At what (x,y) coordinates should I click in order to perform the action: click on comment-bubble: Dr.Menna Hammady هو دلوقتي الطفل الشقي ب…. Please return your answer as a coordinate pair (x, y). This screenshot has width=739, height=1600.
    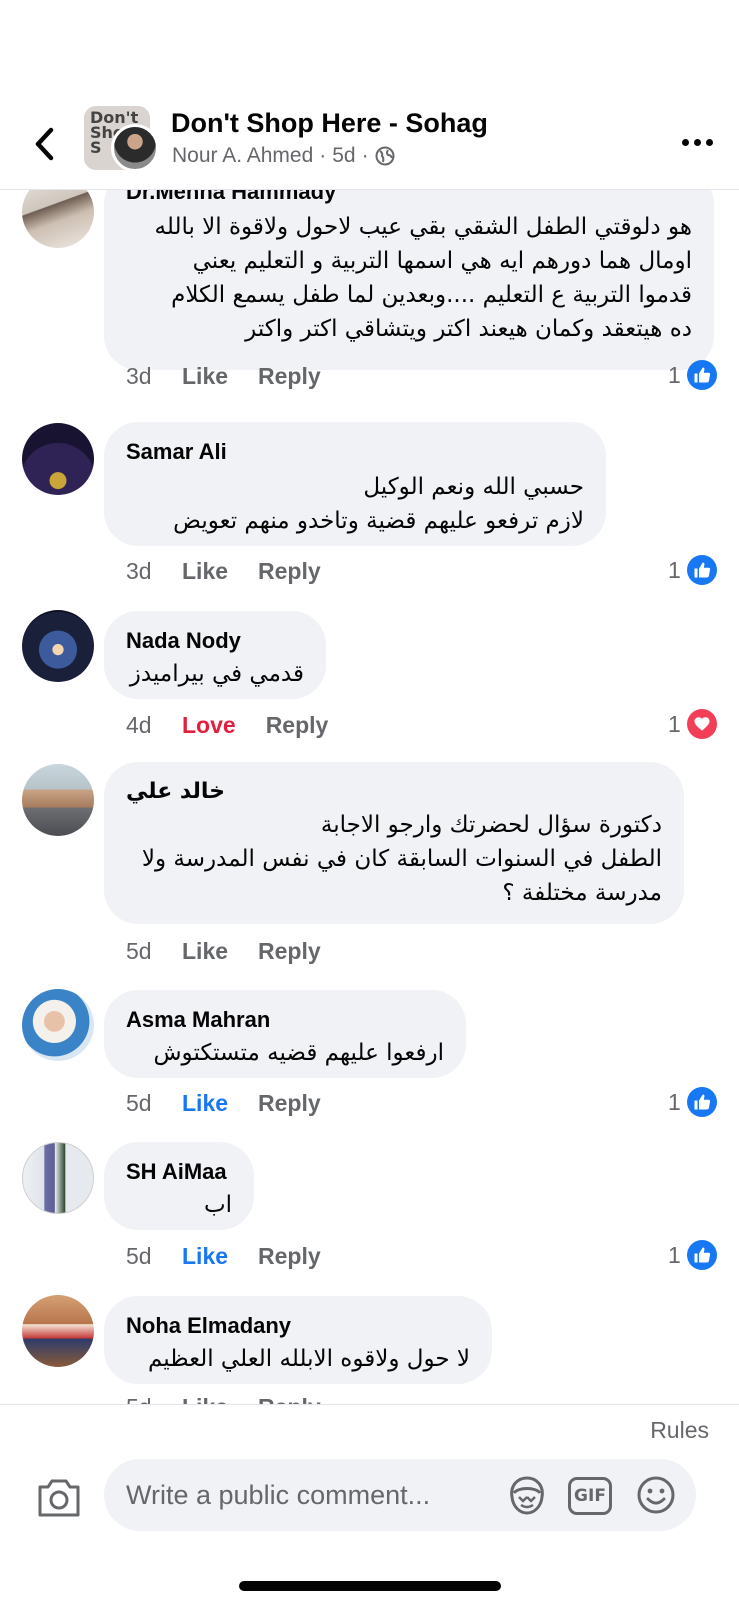
    Looking at the image, I should click on (409, 270).